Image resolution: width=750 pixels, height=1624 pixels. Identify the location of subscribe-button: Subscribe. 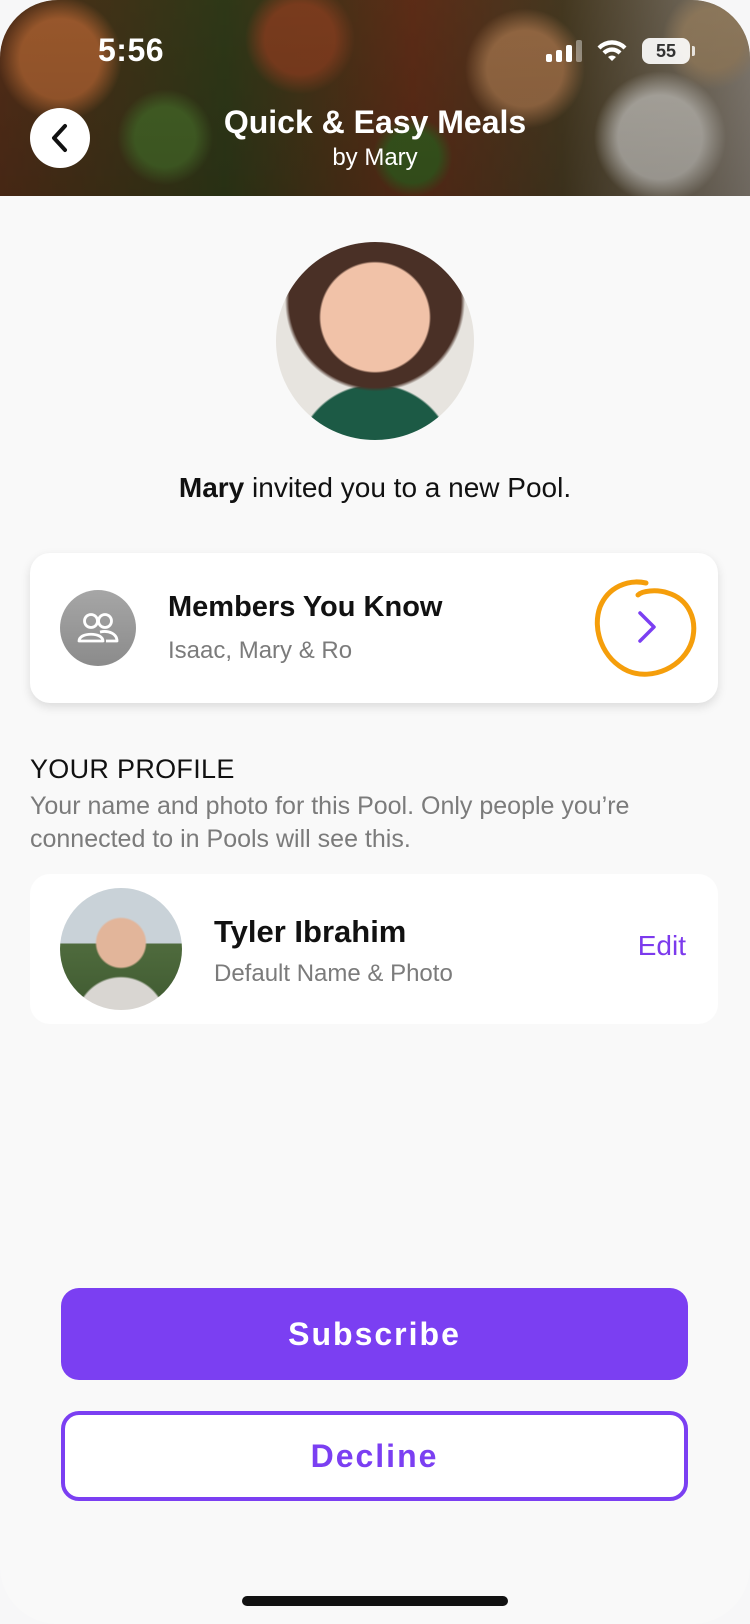
(374, 1334).